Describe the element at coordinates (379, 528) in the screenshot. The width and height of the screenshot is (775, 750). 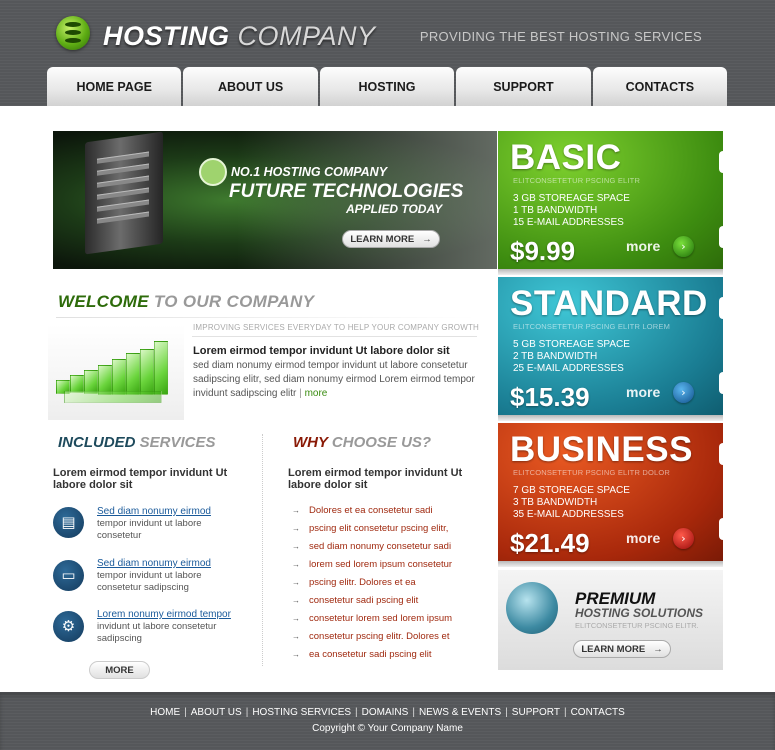
I see `why-item-text: pscing elit consetetur pscing elitr,` at that location.